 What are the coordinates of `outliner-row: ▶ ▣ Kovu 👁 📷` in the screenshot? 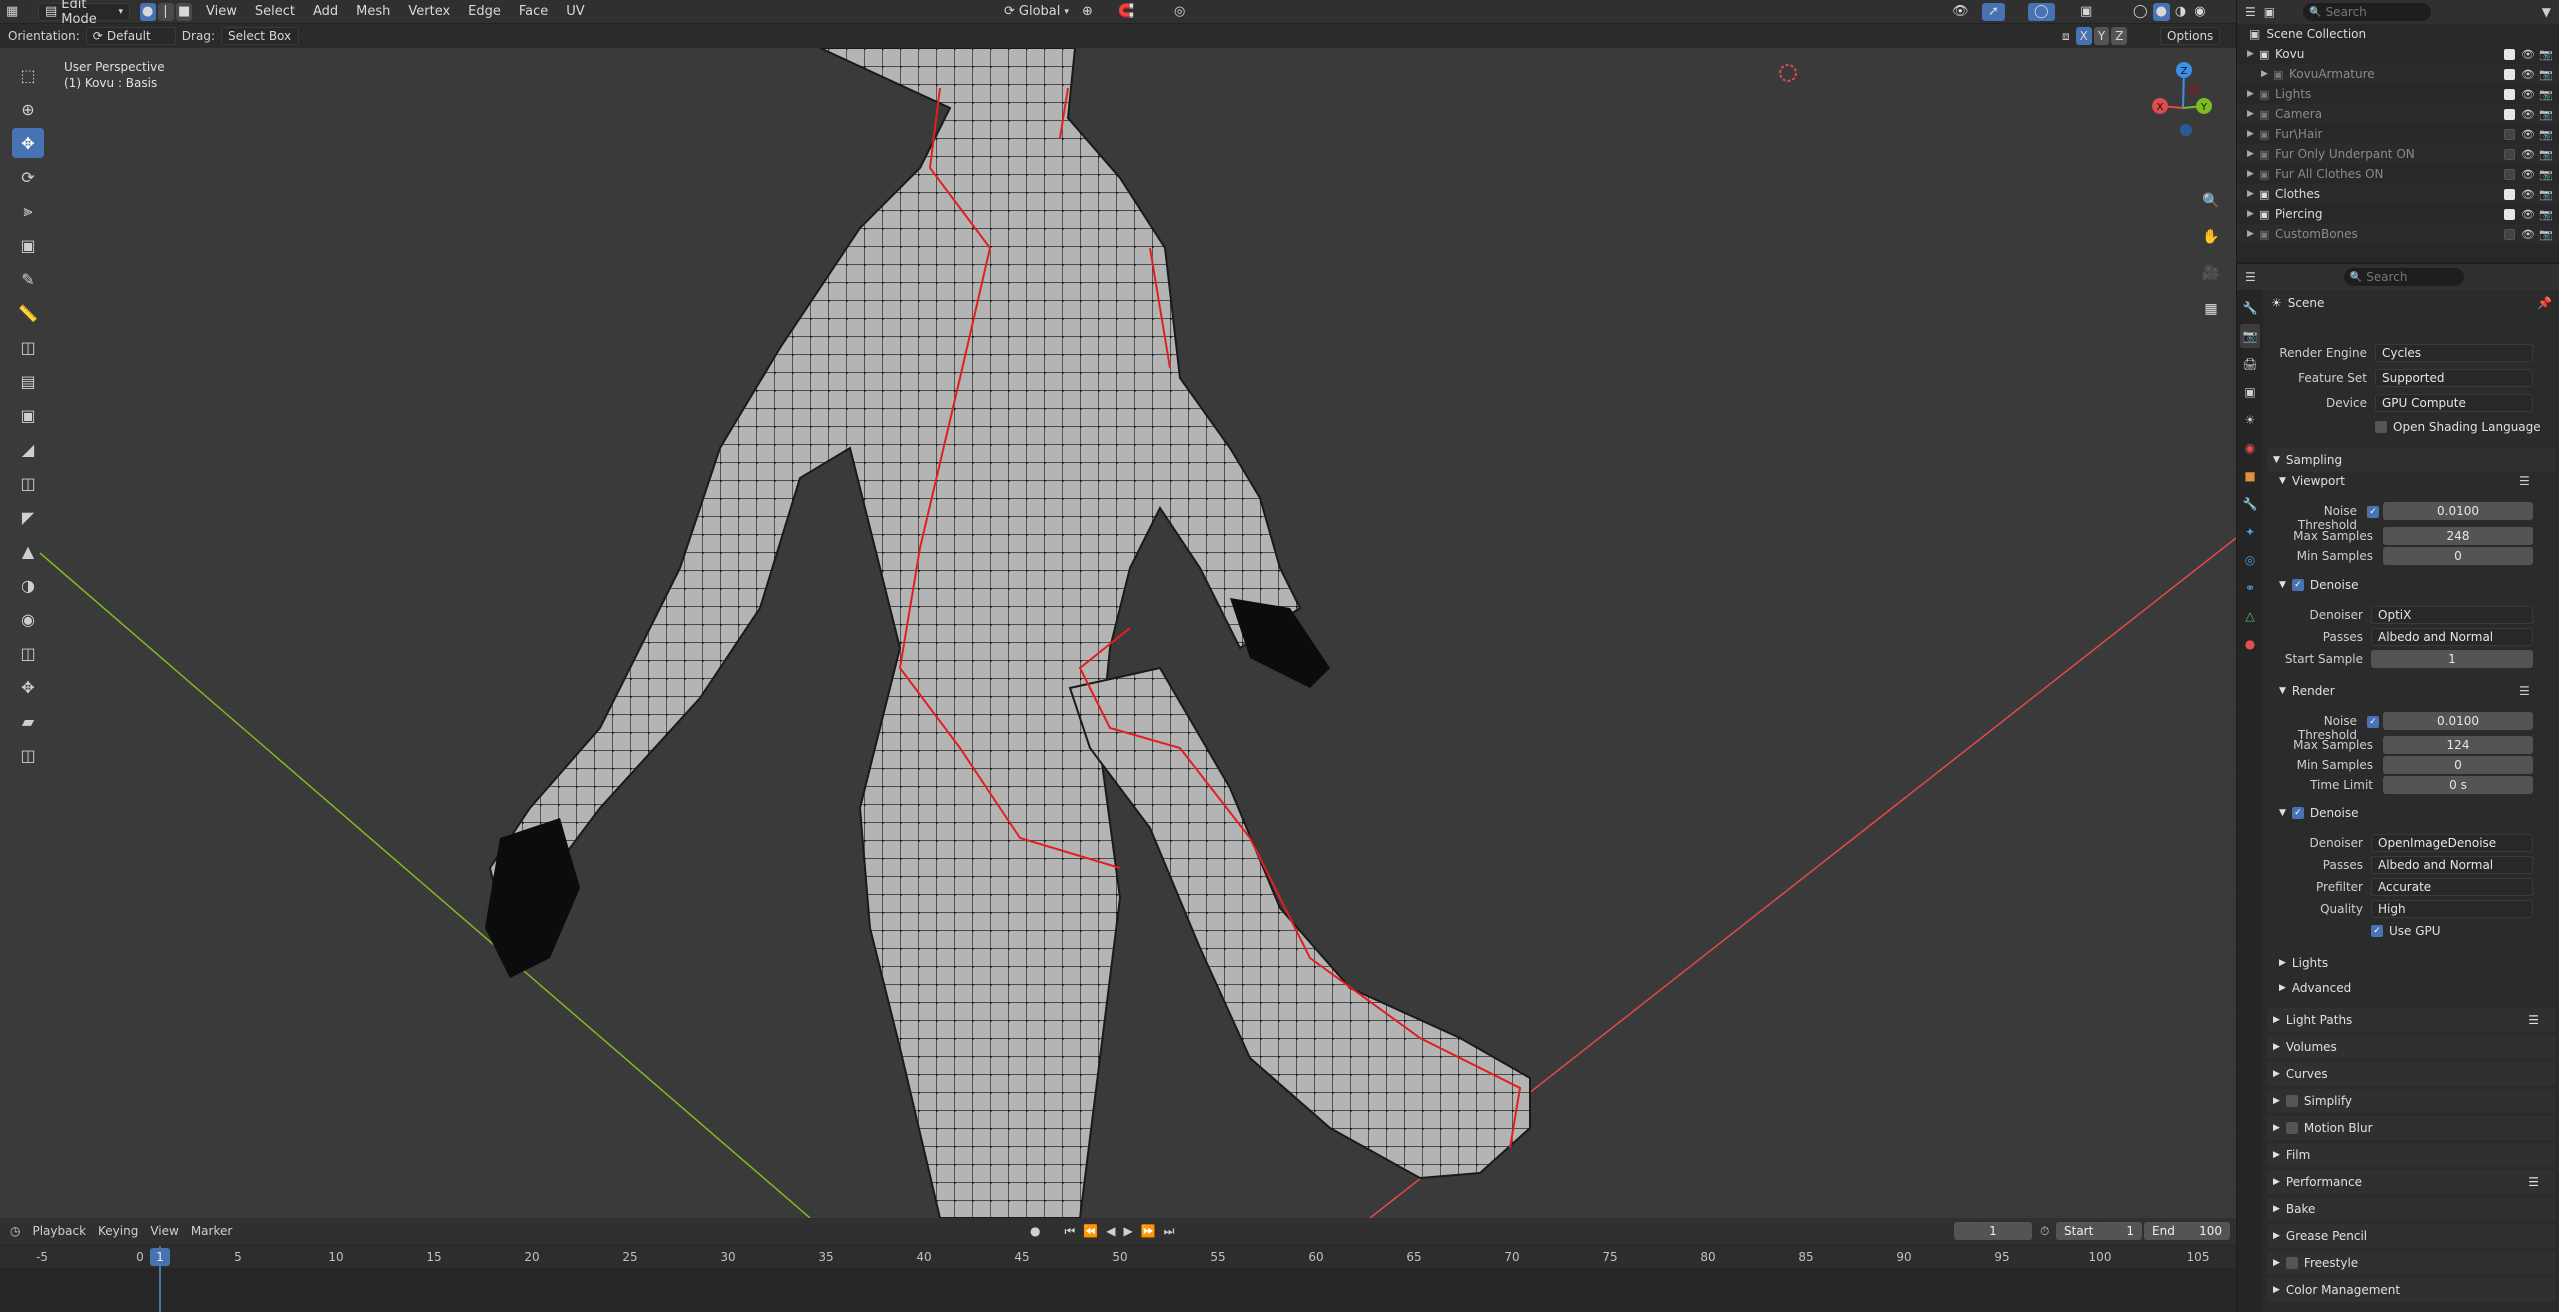 It's located at (2398, 54).